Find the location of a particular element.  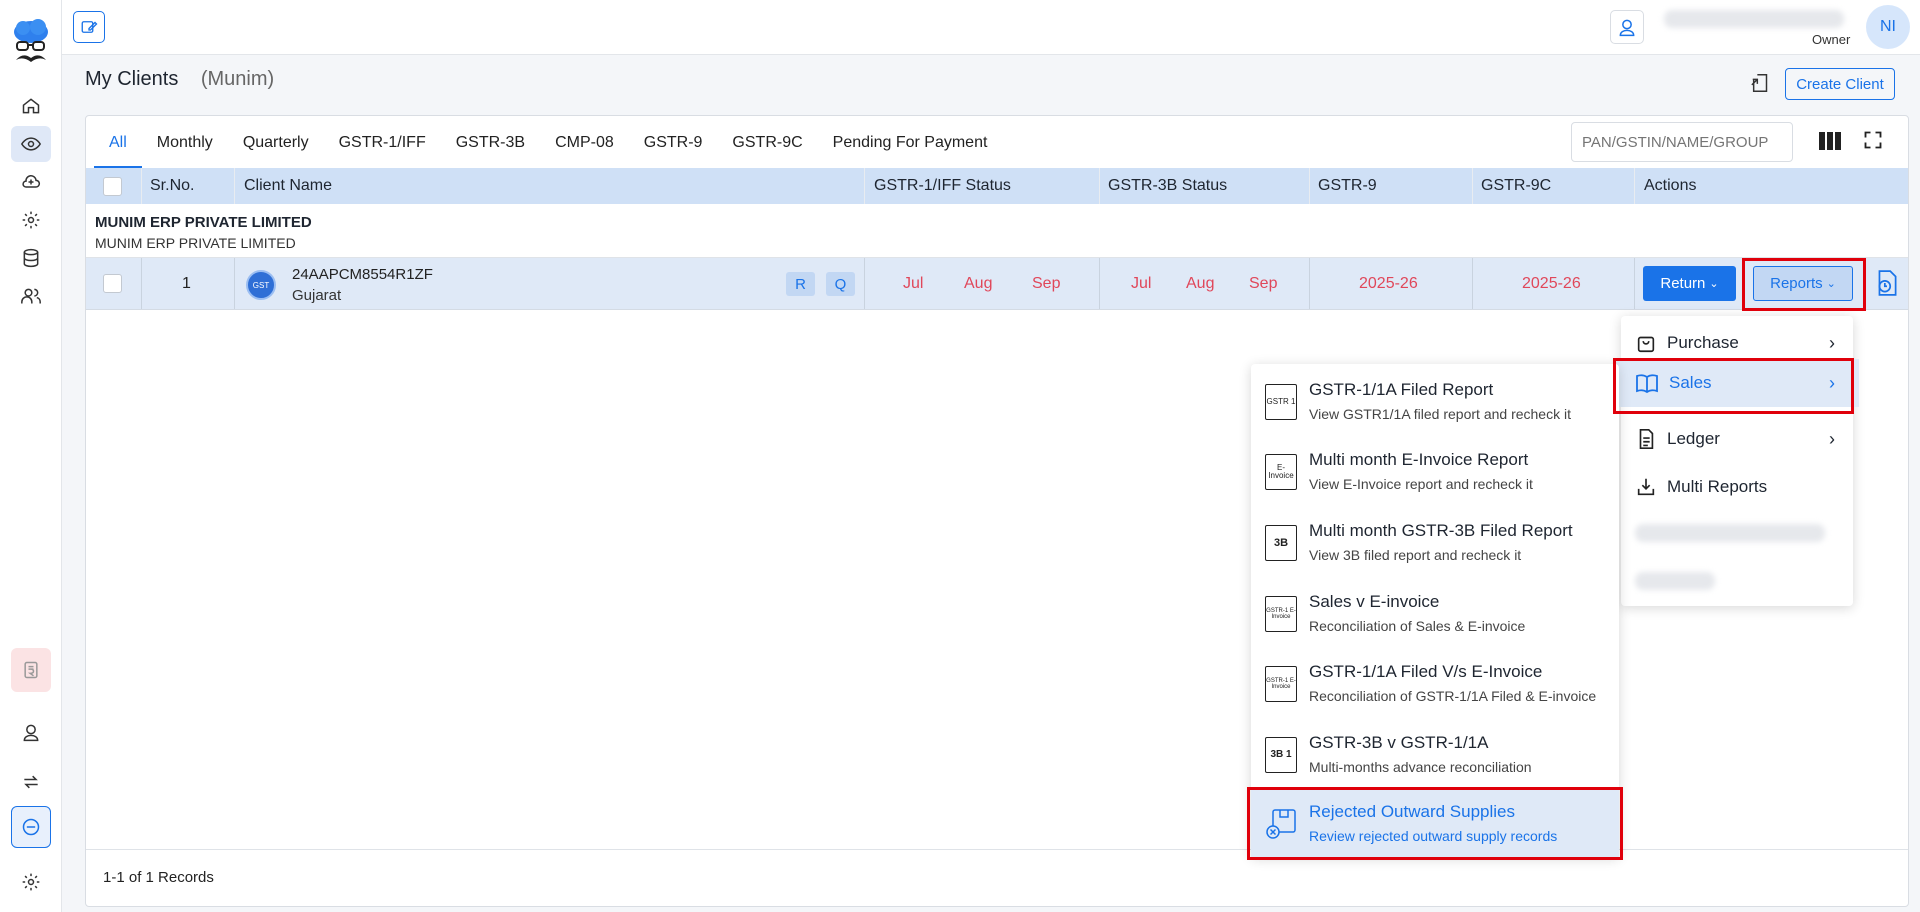

menu-sales: Sales › is located at coordinates (1737, 383).